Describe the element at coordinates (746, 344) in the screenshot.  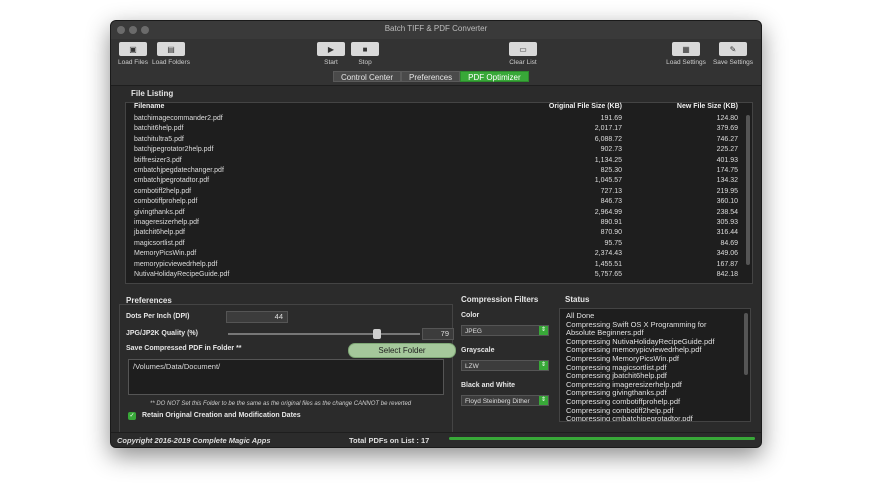
I see `status-scrollbar` at that location.